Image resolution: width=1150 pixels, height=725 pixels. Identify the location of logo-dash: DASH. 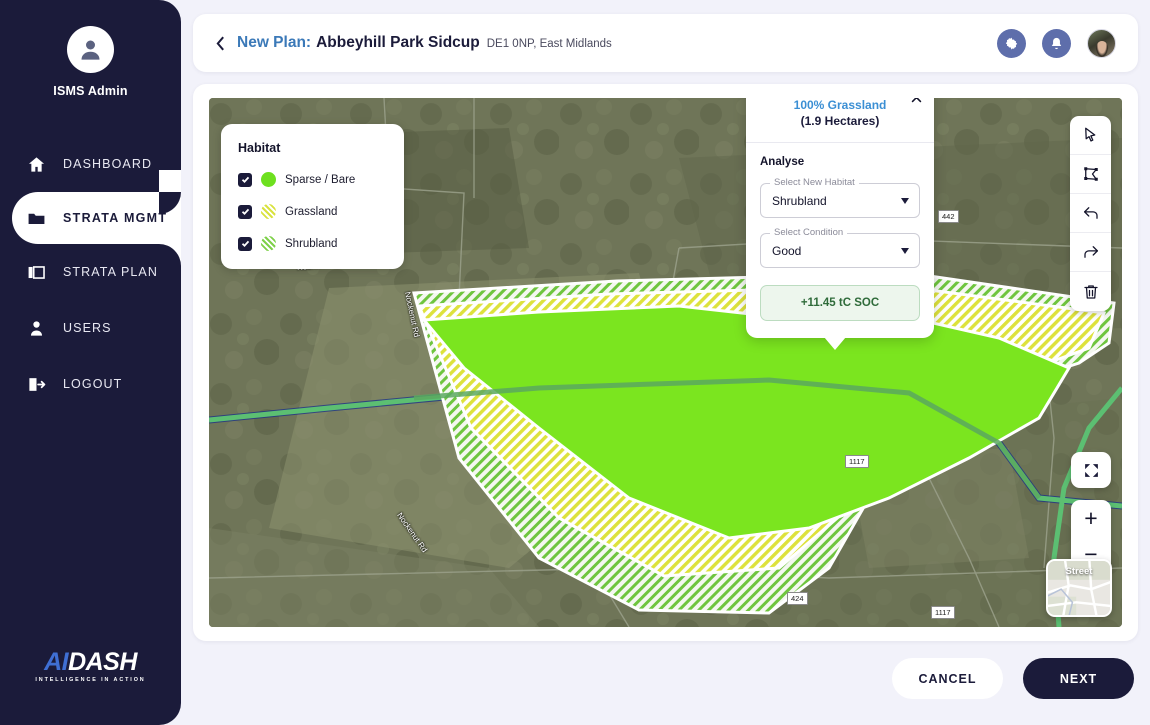
(102, 662).